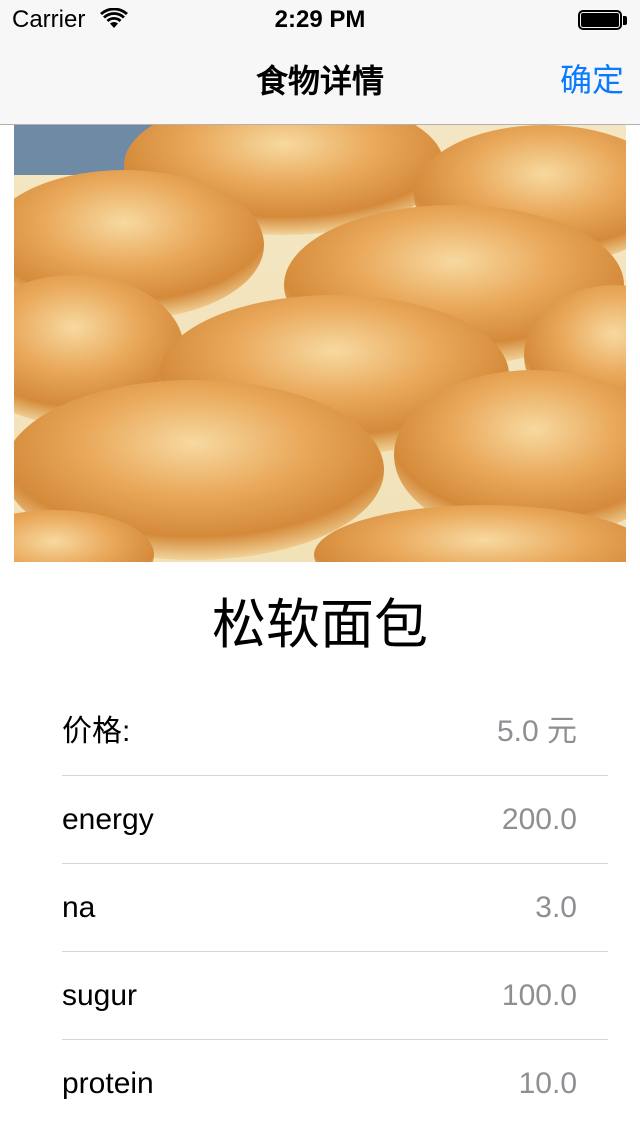 The height and width of the screenshot is (1136, 640). I want to click on status-bar: Carrier 2:29 PM, so click(320, 20).